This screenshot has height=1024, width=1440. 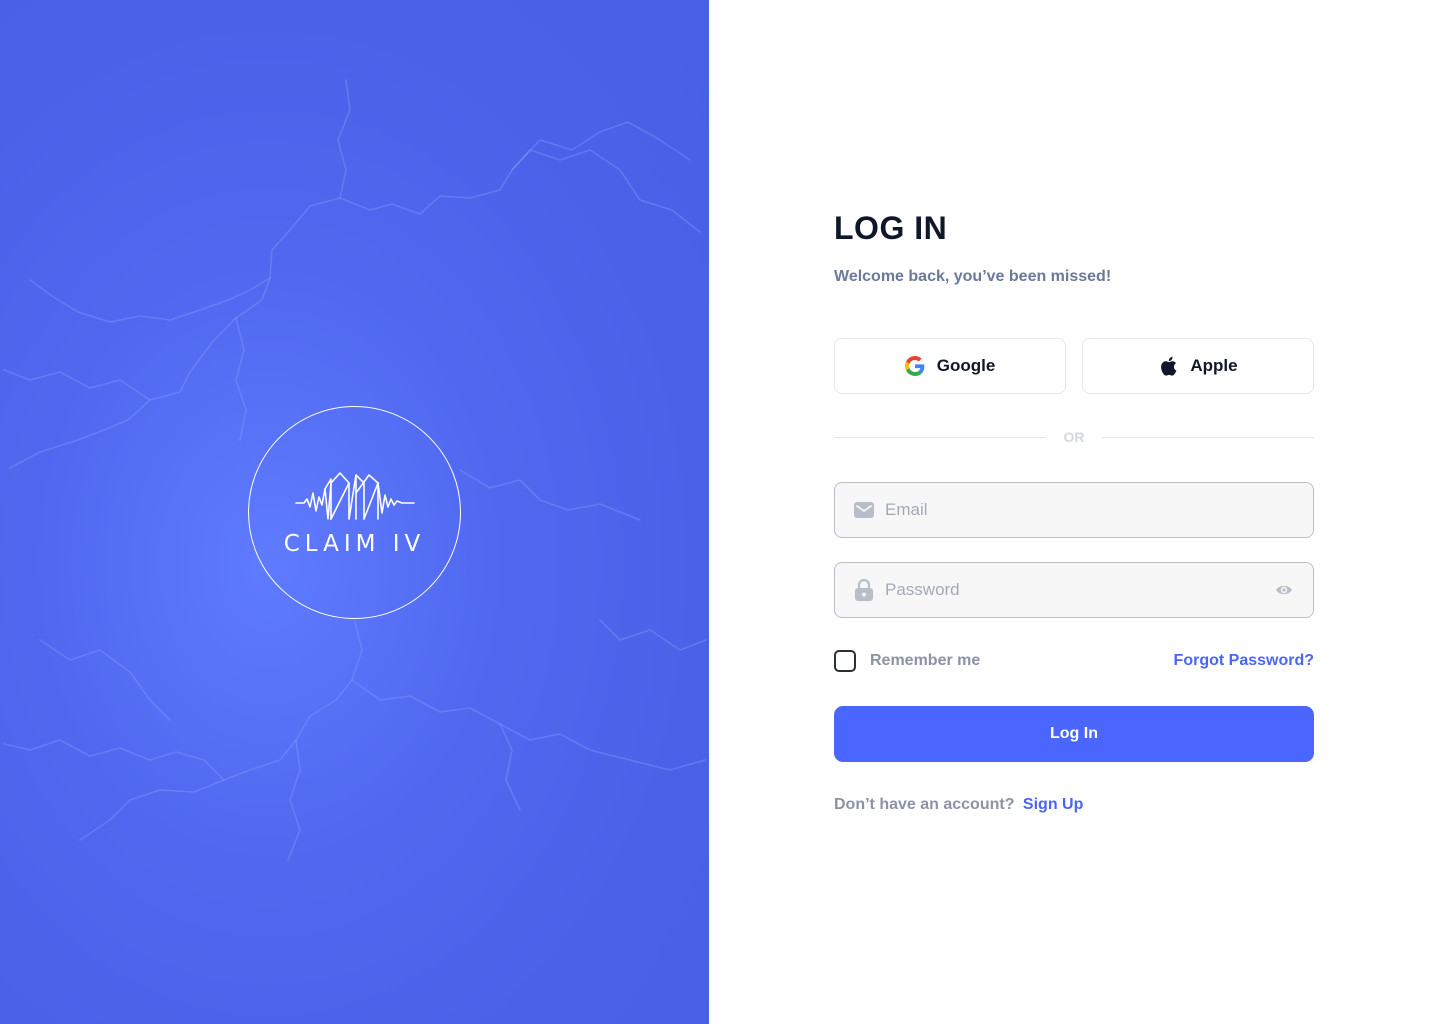 I want to click on divider-line-right, so click(x=1208, y=437).